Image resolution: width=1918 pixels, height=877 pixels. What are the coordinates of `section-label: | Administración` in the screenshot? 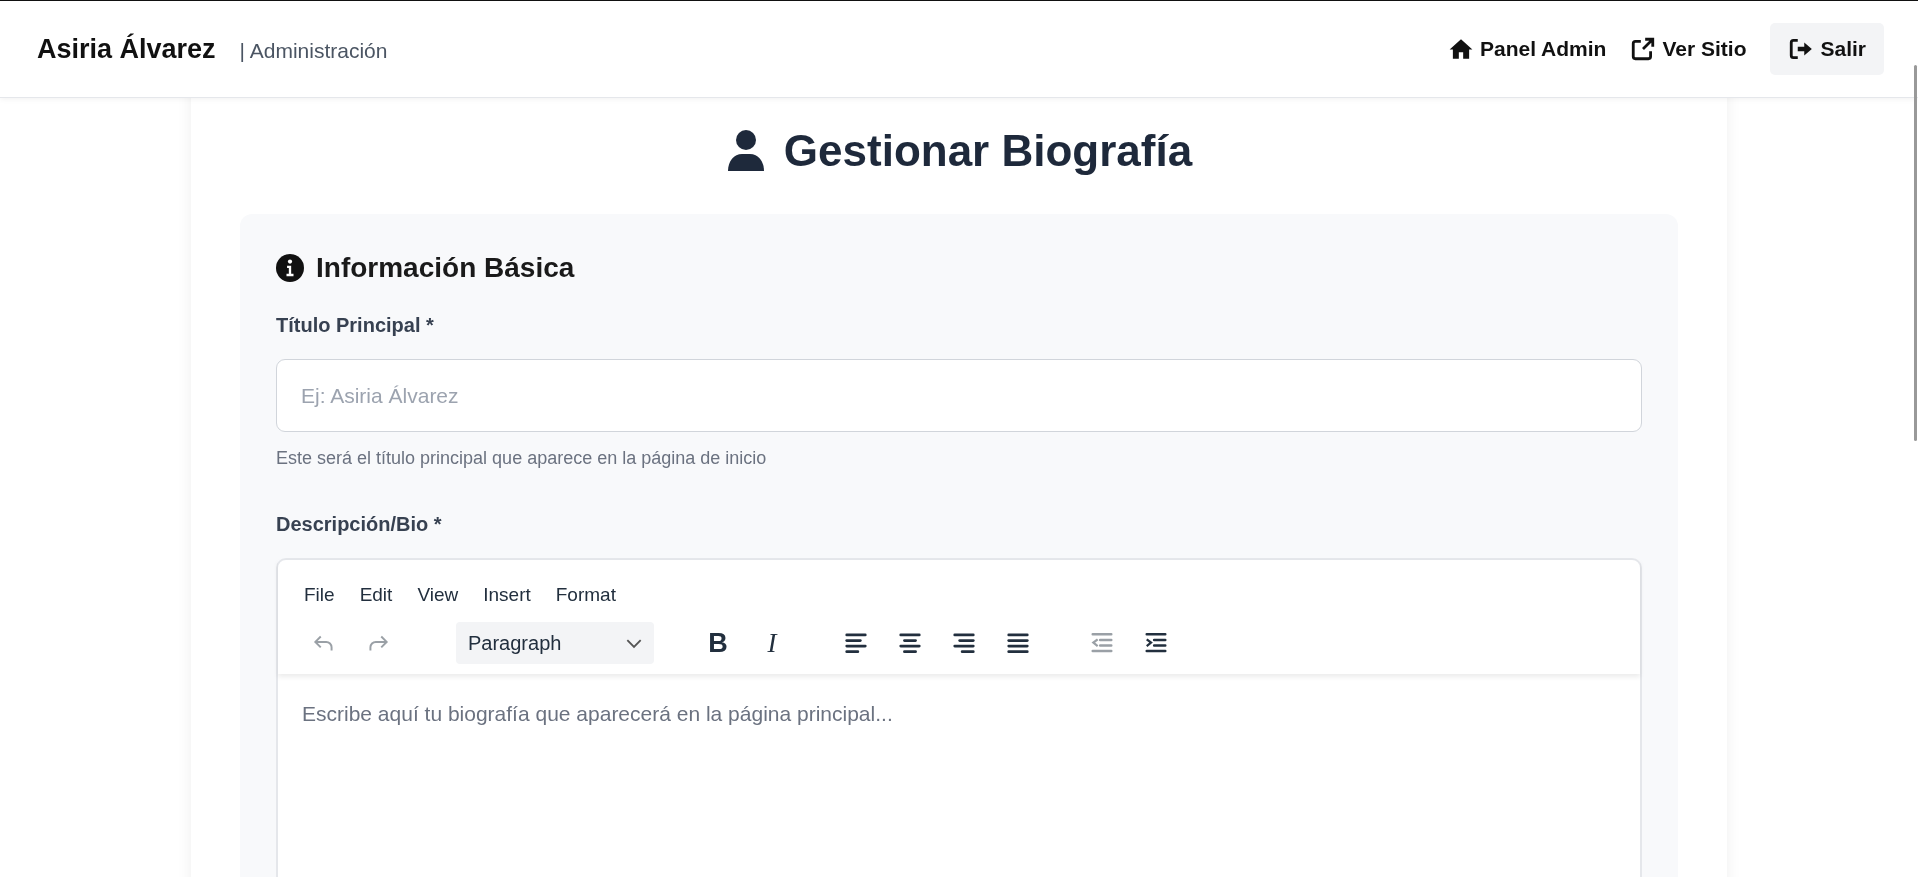 It's located at (313, 50).